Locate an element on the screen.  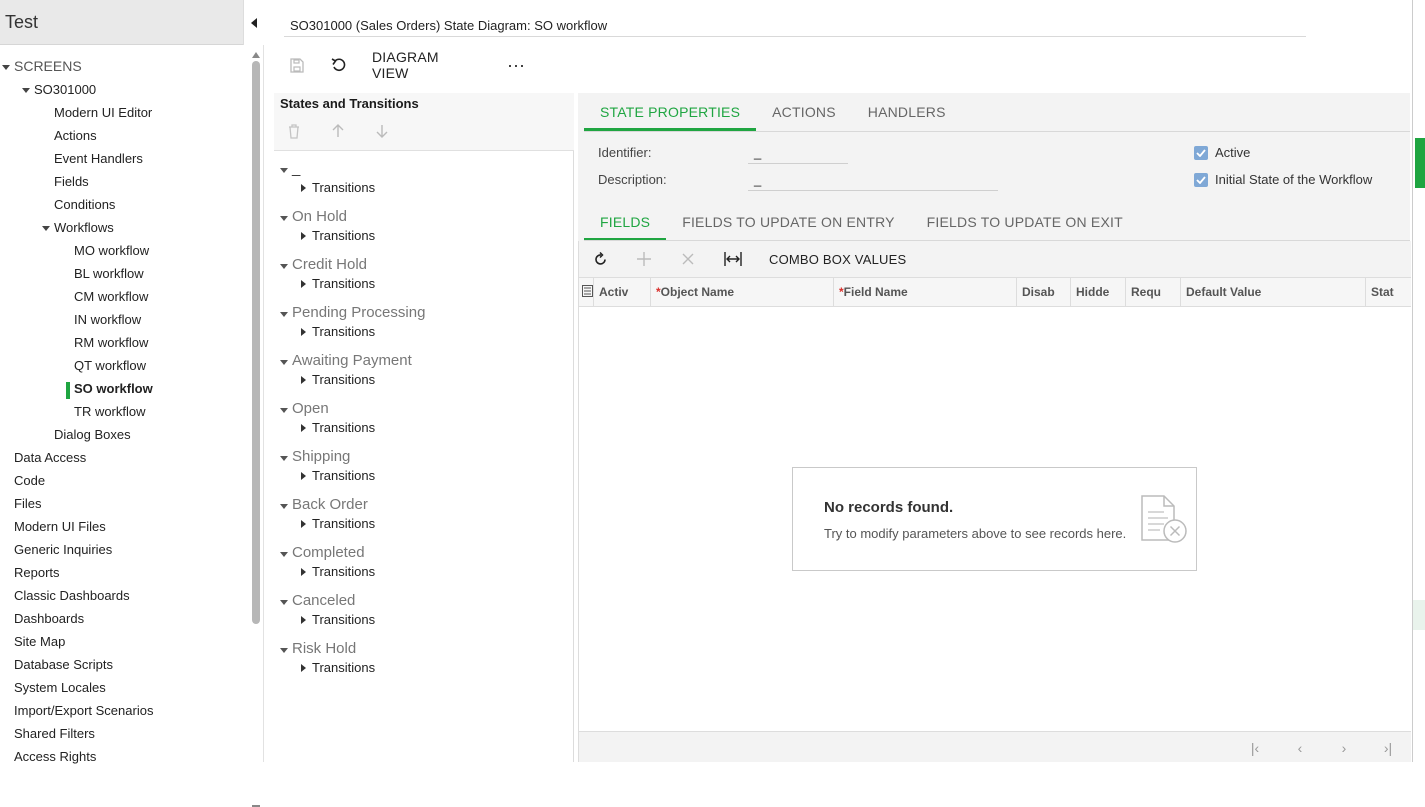
state-item: On Hold is located at coordinates (313, 217).